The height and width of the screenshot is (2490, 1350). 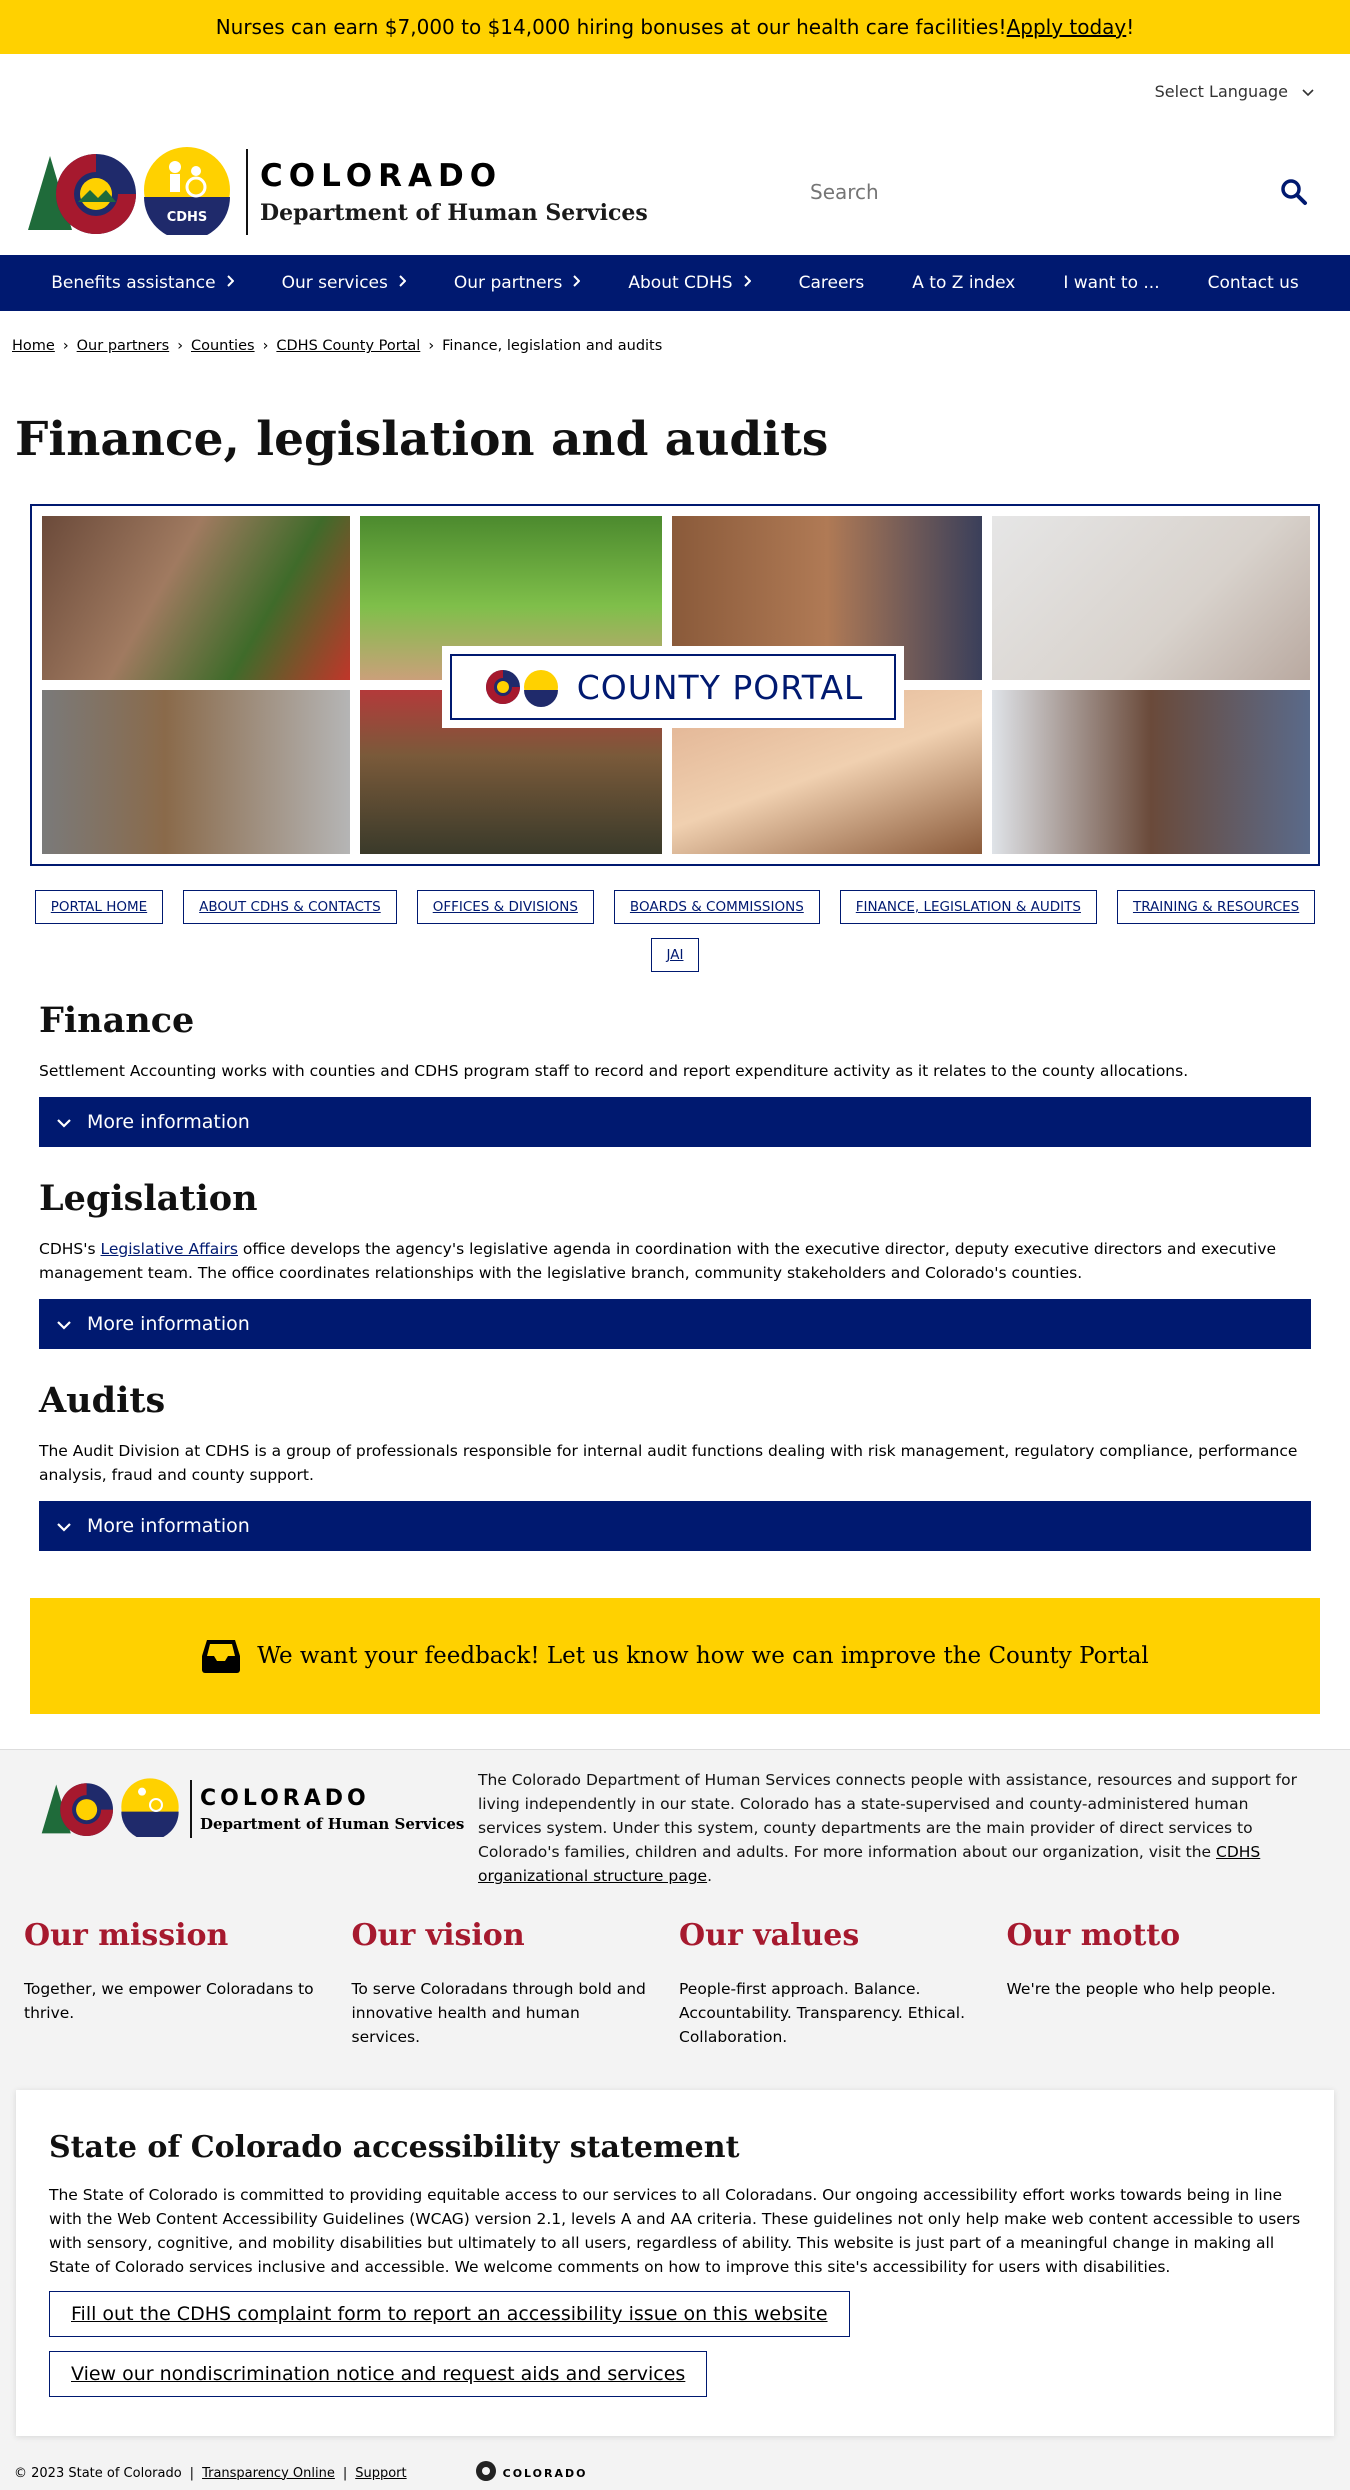 What do you see at coordinates (1141, 1989) in the screenshot?
I see `column-text: We're the people who help people.` at bounding box center [1141, 1989].